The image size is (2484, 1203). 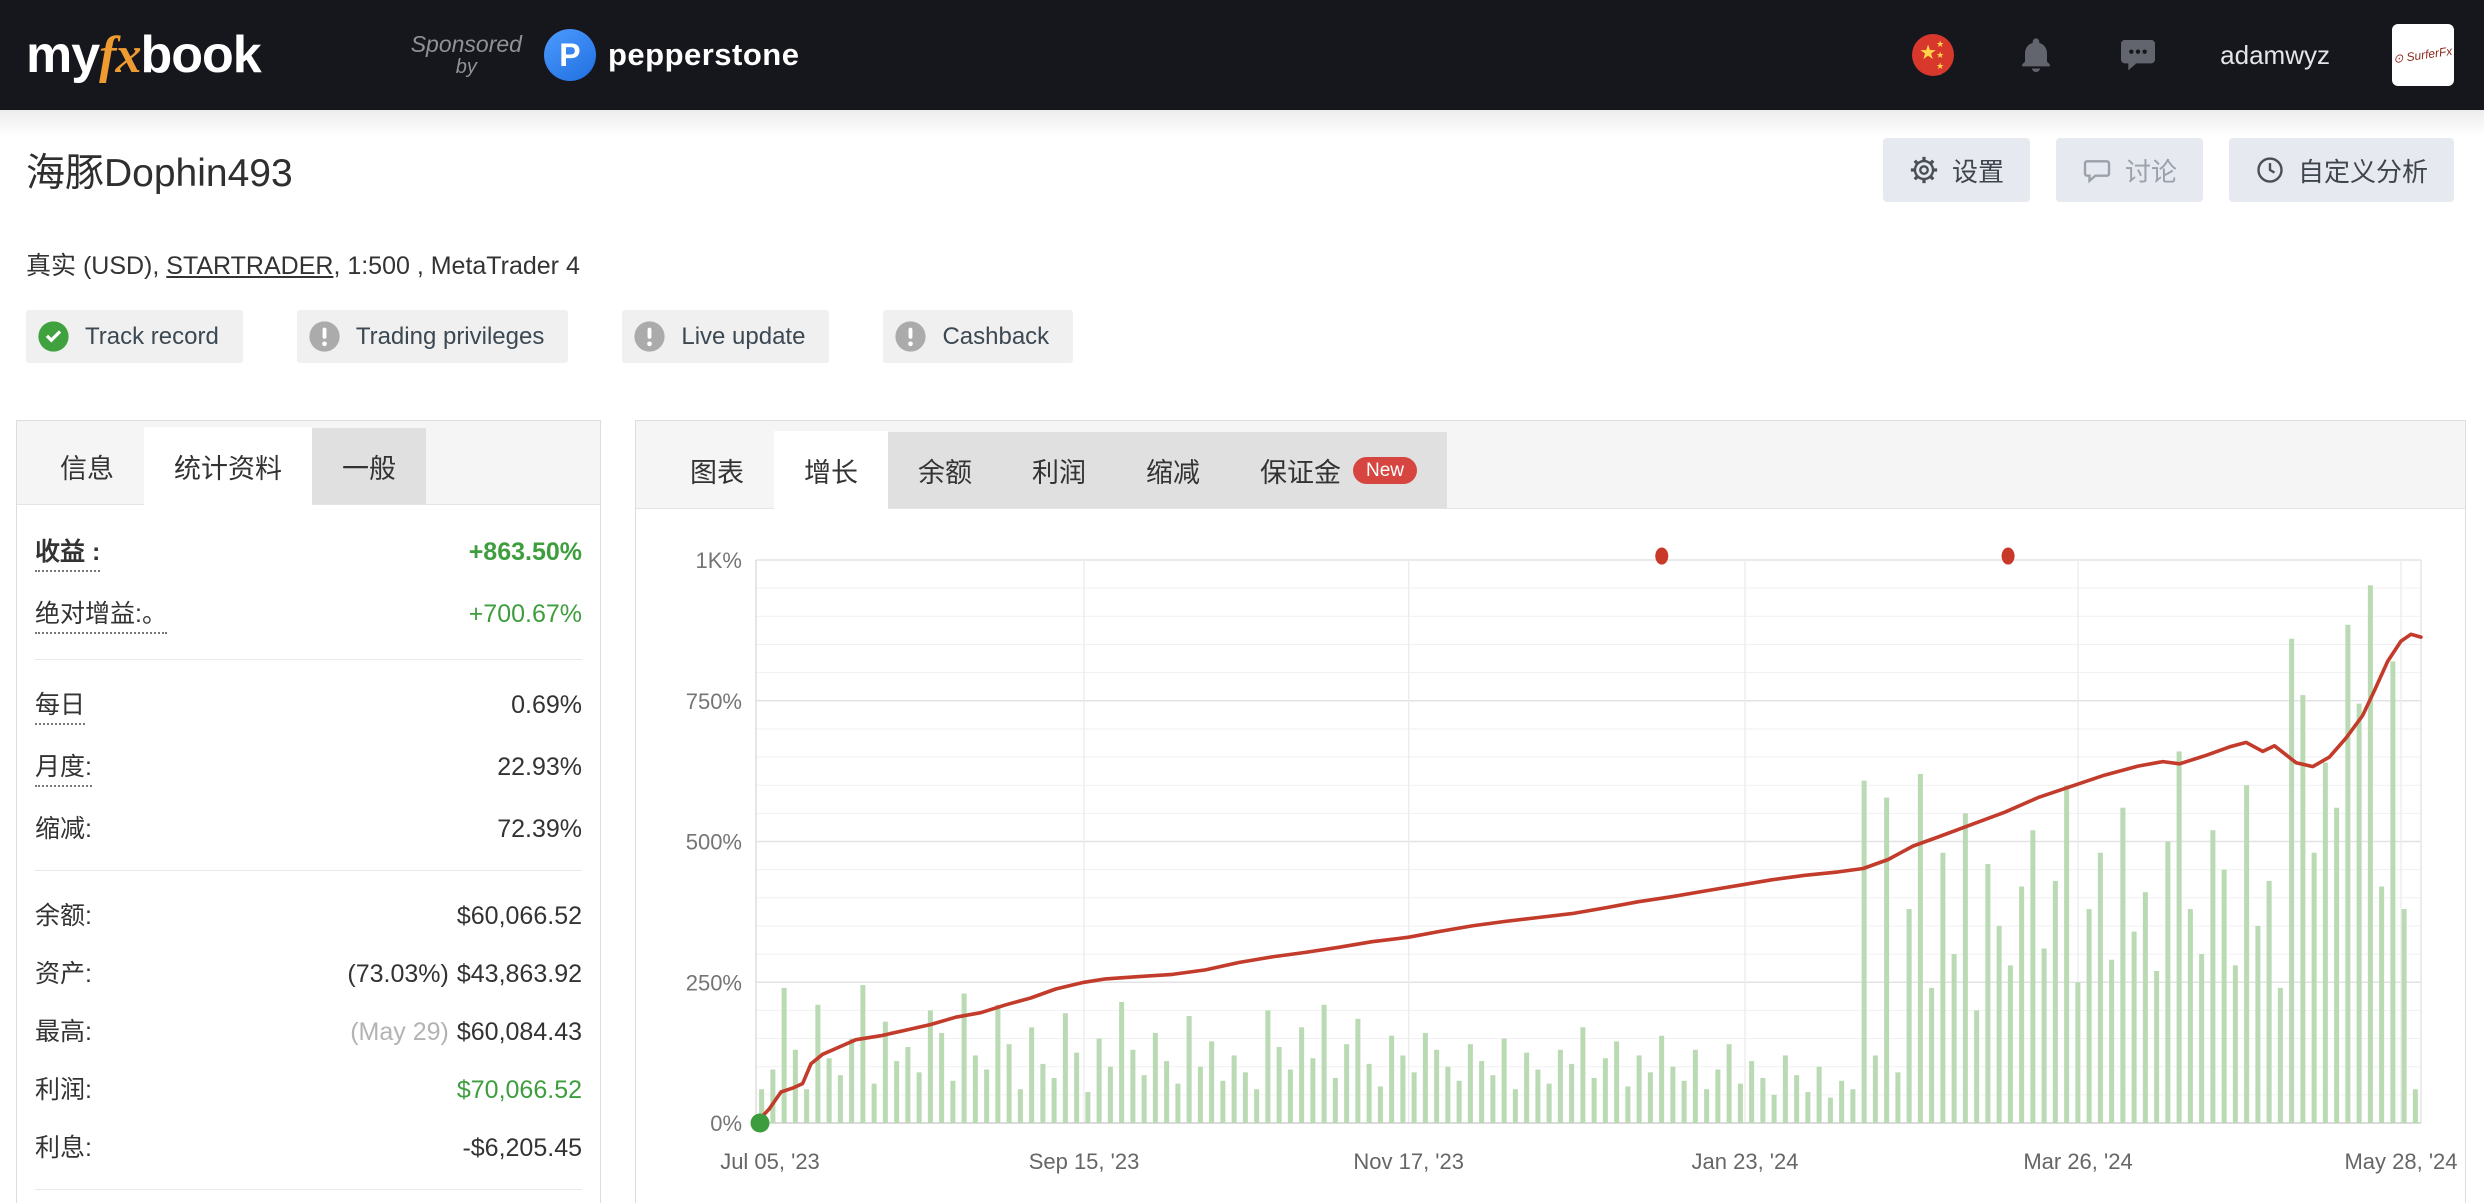 What do you see at coordinates (726, 336) in the screenshot?
I see `badge-live-update: Live update` at bounding box center [726, 336].